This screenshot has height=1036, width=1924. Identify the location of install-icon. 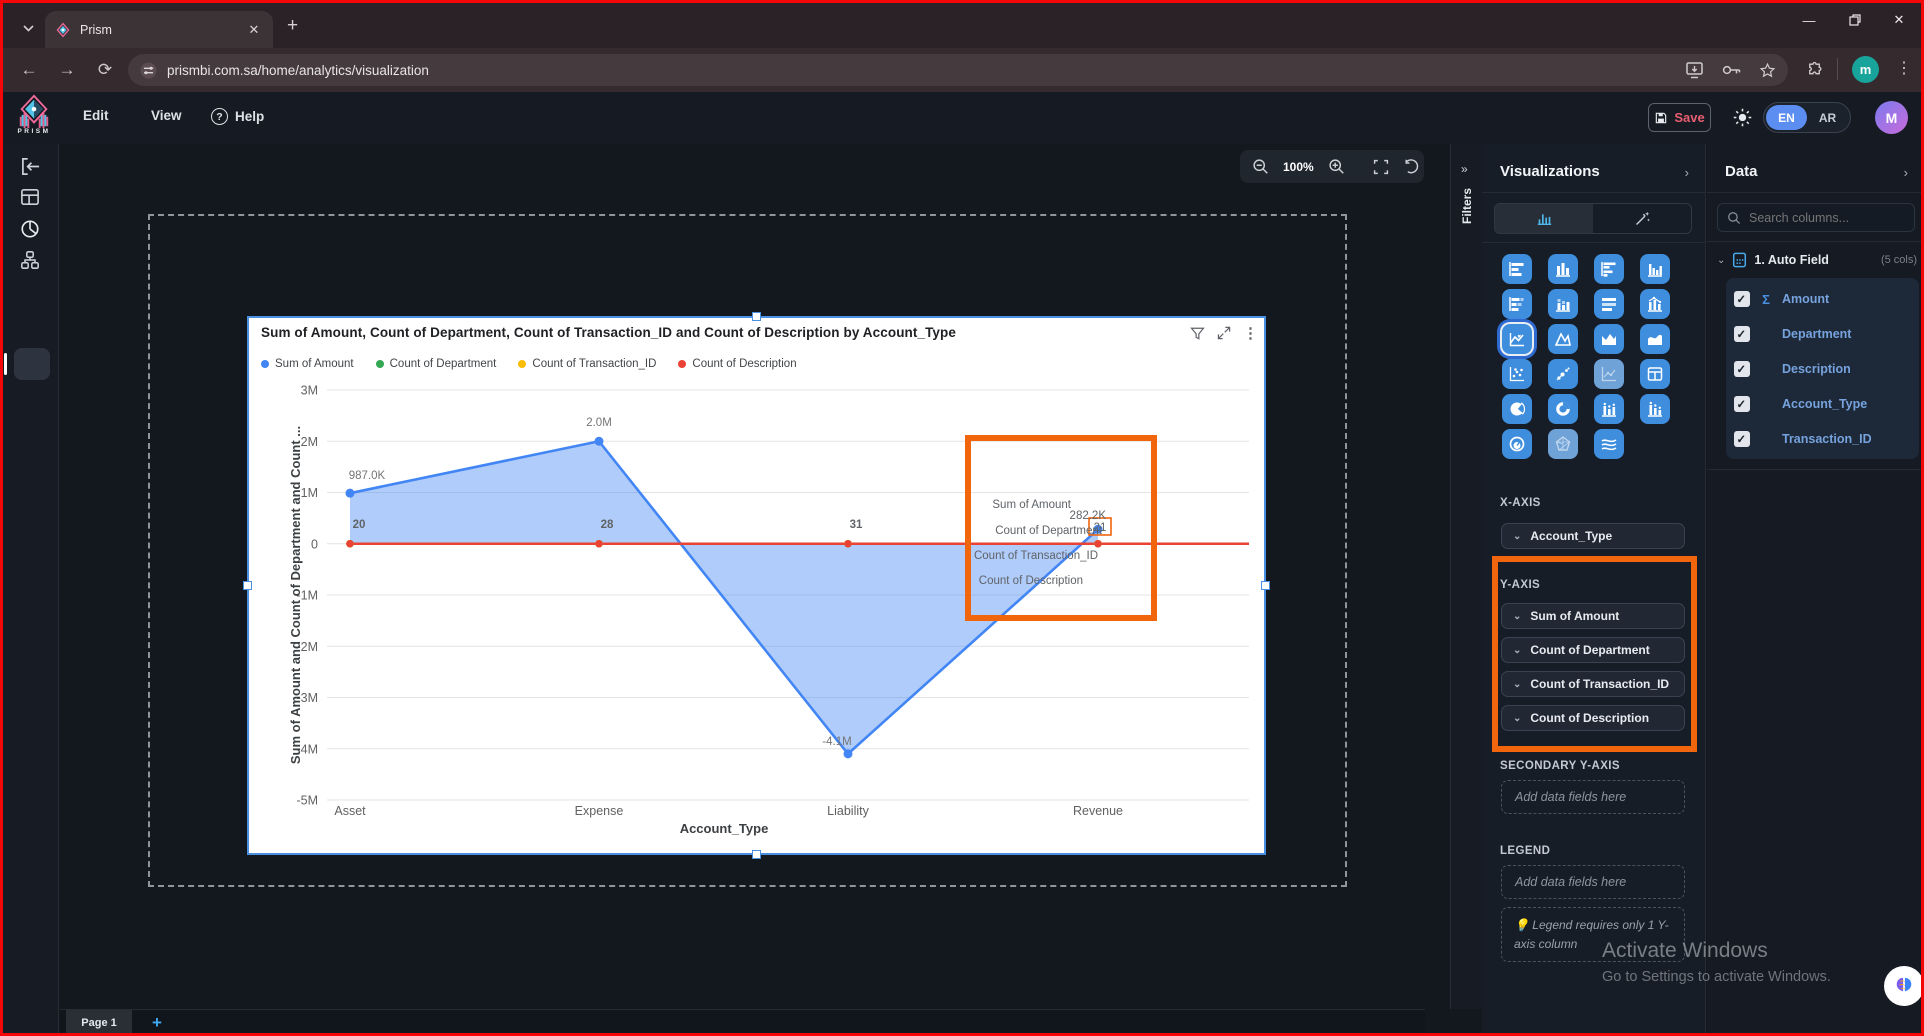
(1695, 70).